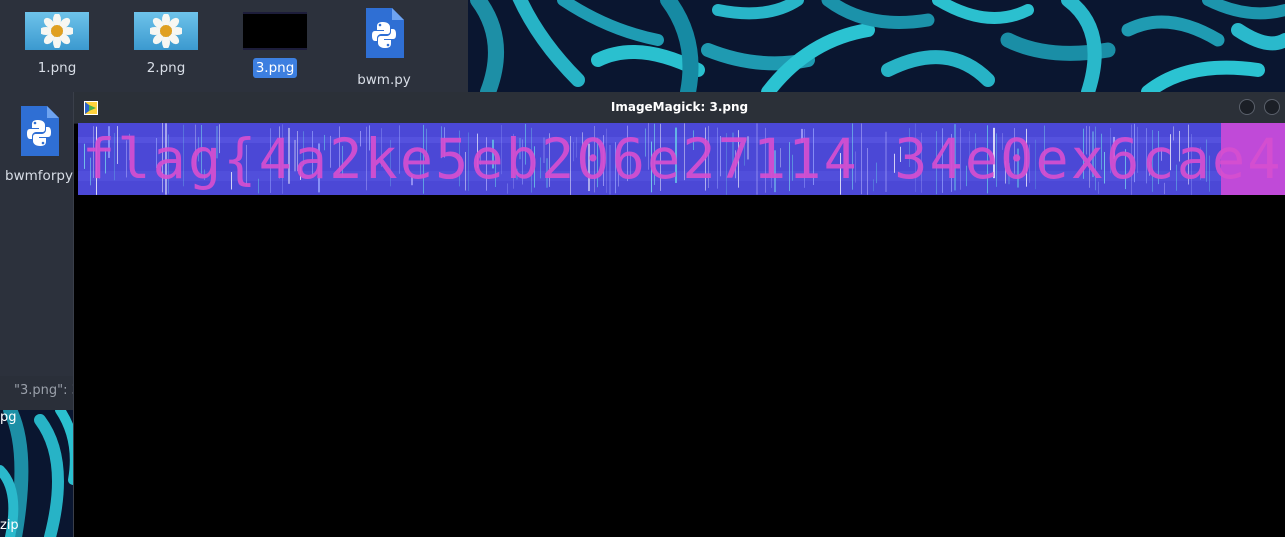  I want to click on minimize-button, so click(1247, 107).